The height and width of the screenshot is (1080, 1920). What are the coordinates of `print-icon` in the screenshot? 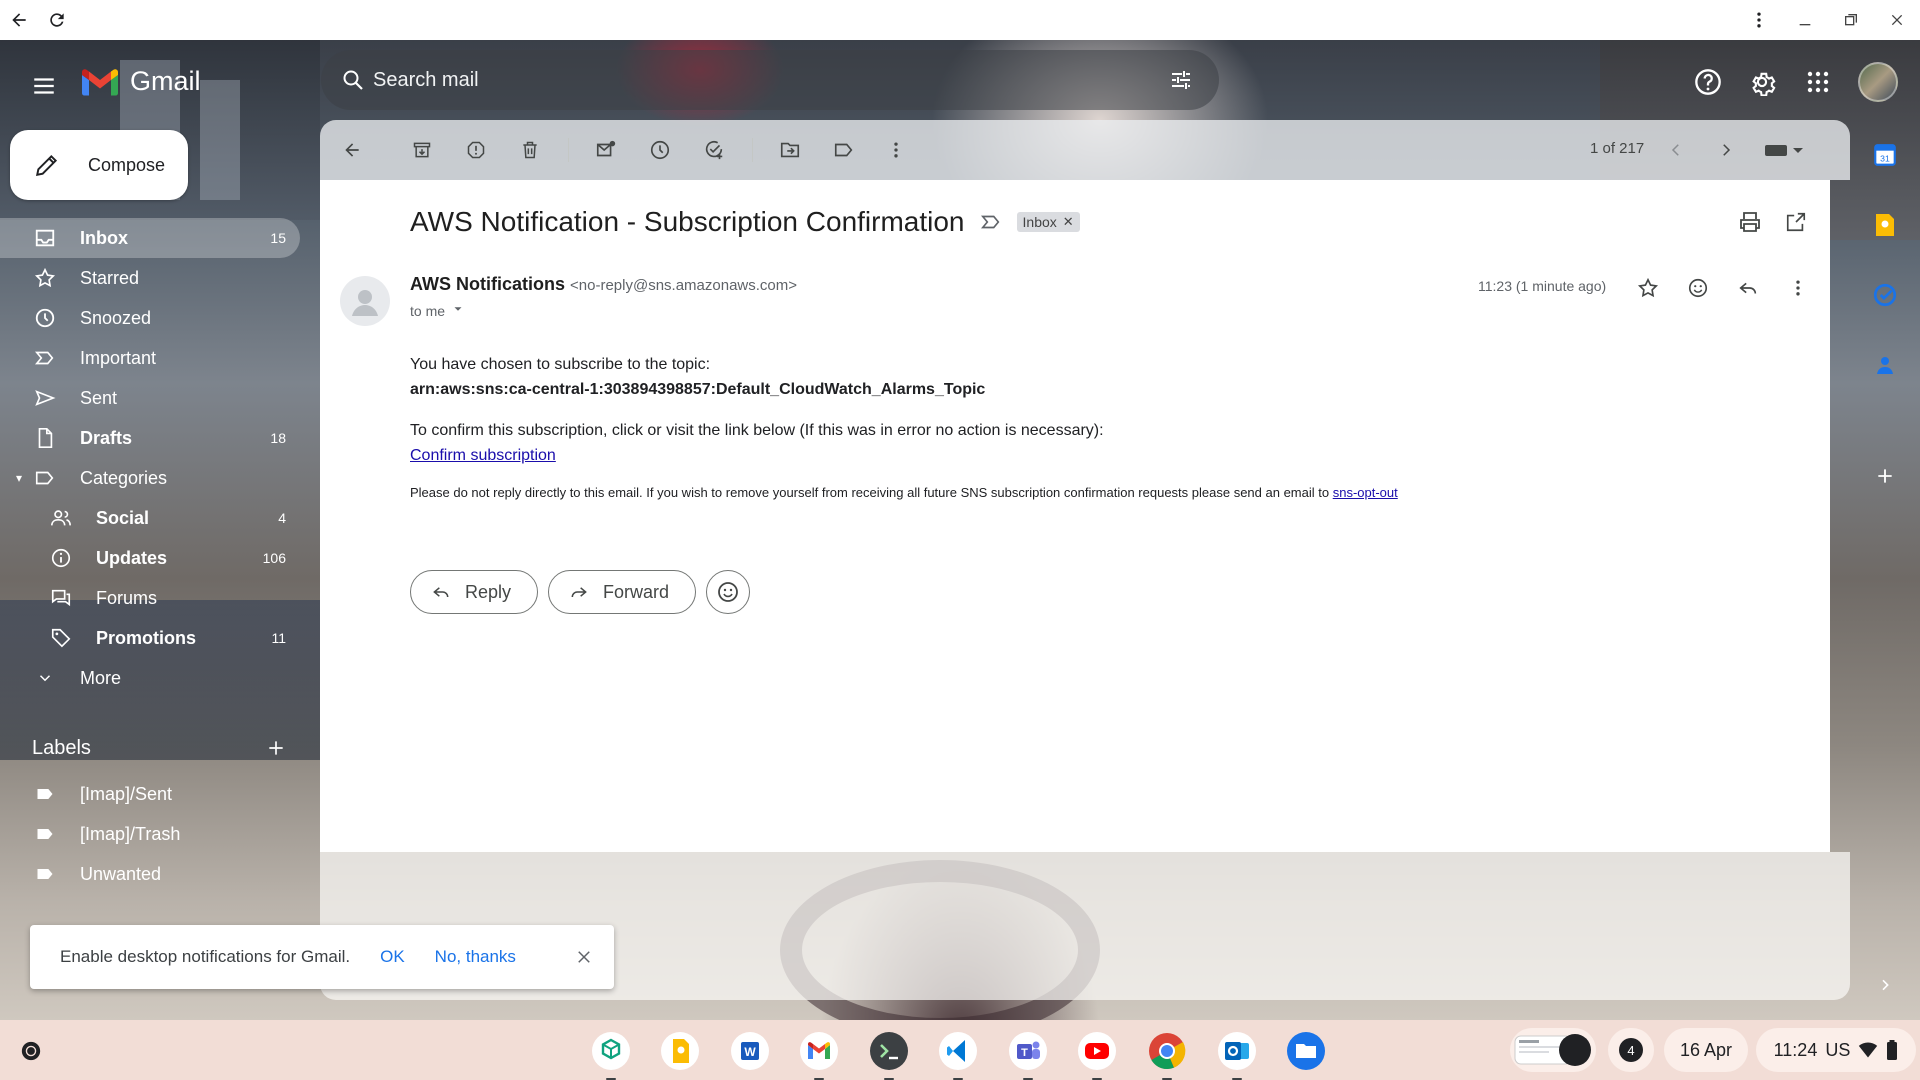 It's located at (1750, 222).